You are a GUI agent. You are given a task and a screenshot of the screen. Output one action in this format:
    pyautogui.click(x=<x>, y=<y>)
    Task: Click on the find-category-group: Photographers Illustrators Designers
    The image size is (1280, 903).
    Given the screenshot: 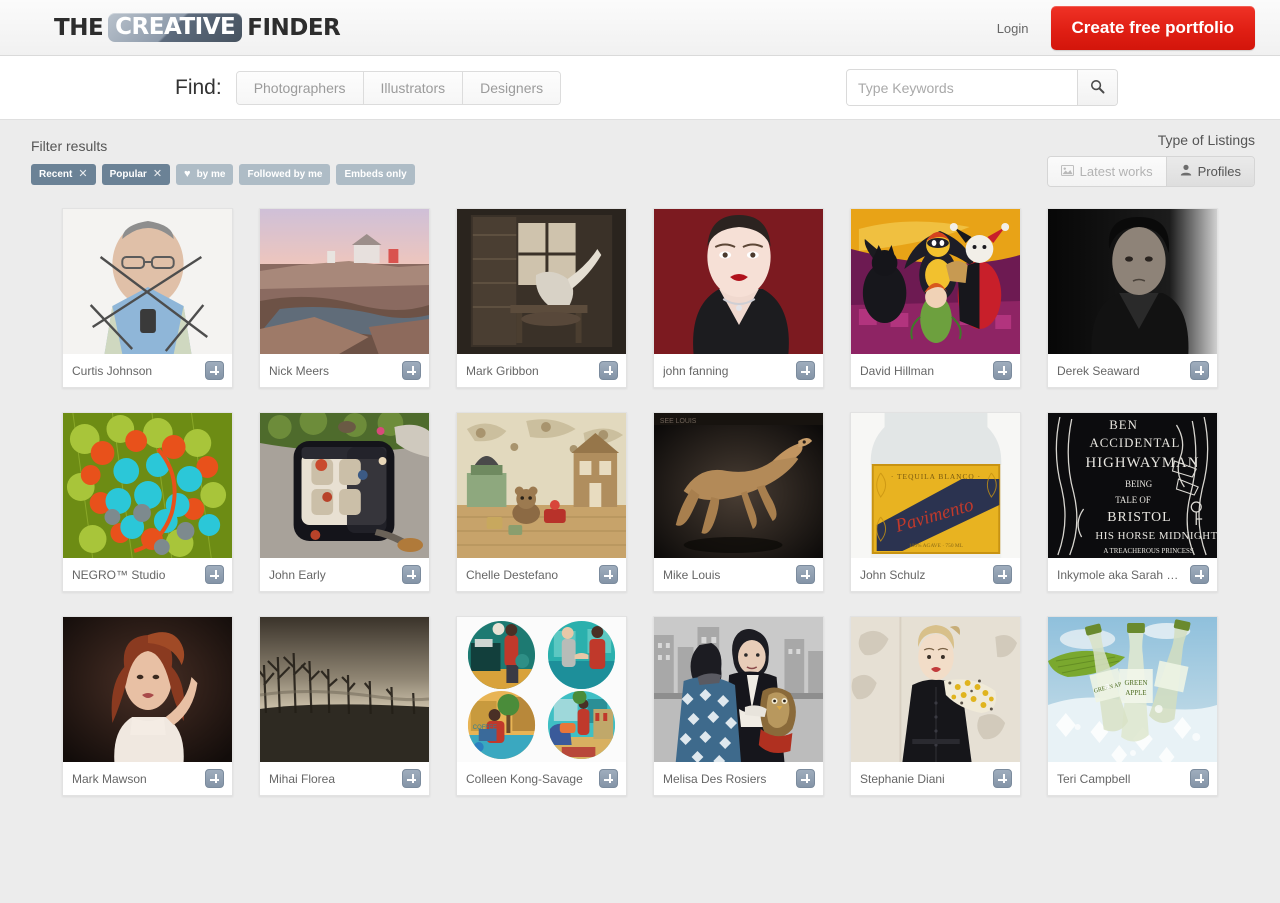 What is the action you would take?
    pyautogui.click(x=398, y=87)
    